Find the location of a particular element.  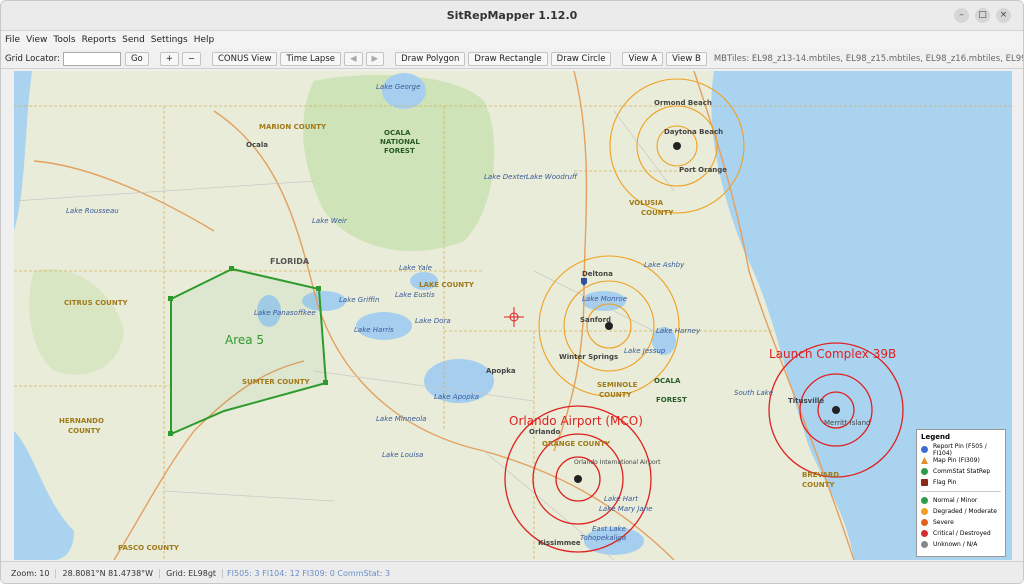

lake-monroe: Lake Monroe is located at coordinates (605, 299).